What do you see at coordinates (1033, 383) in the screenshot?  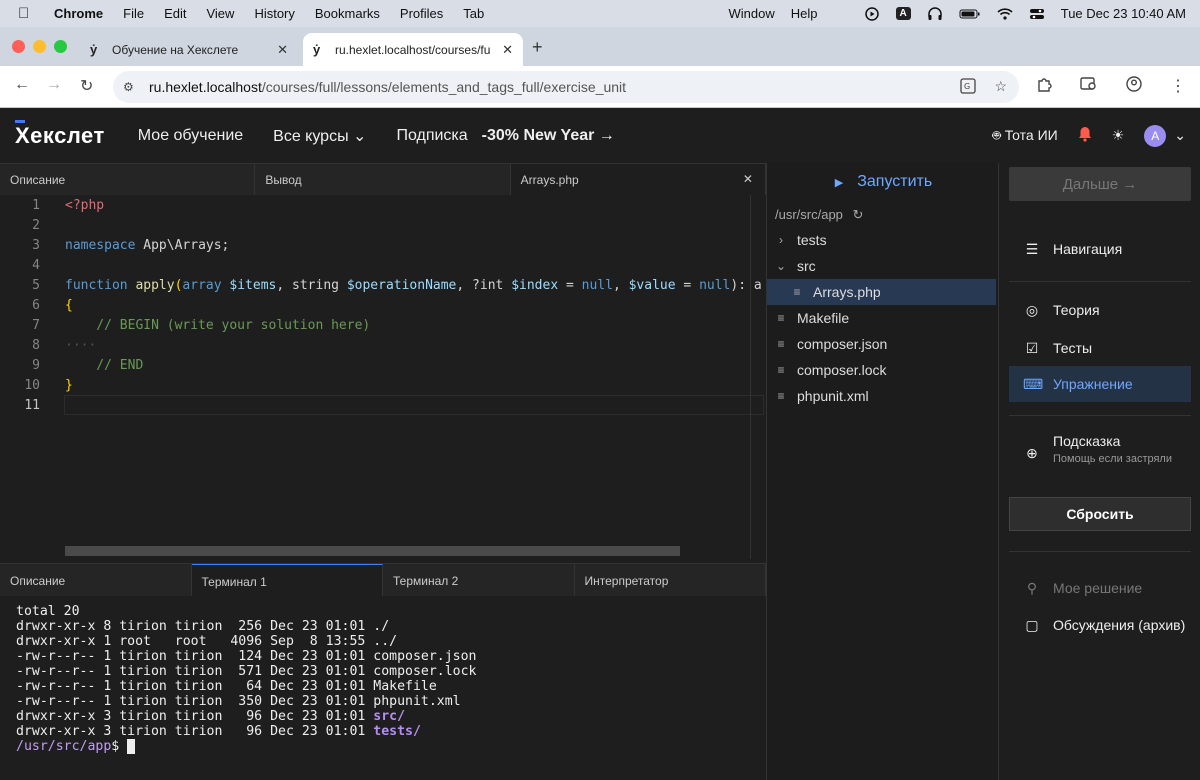 I see `terminal-icon: ⌨` at bounding box center [1033, 383].